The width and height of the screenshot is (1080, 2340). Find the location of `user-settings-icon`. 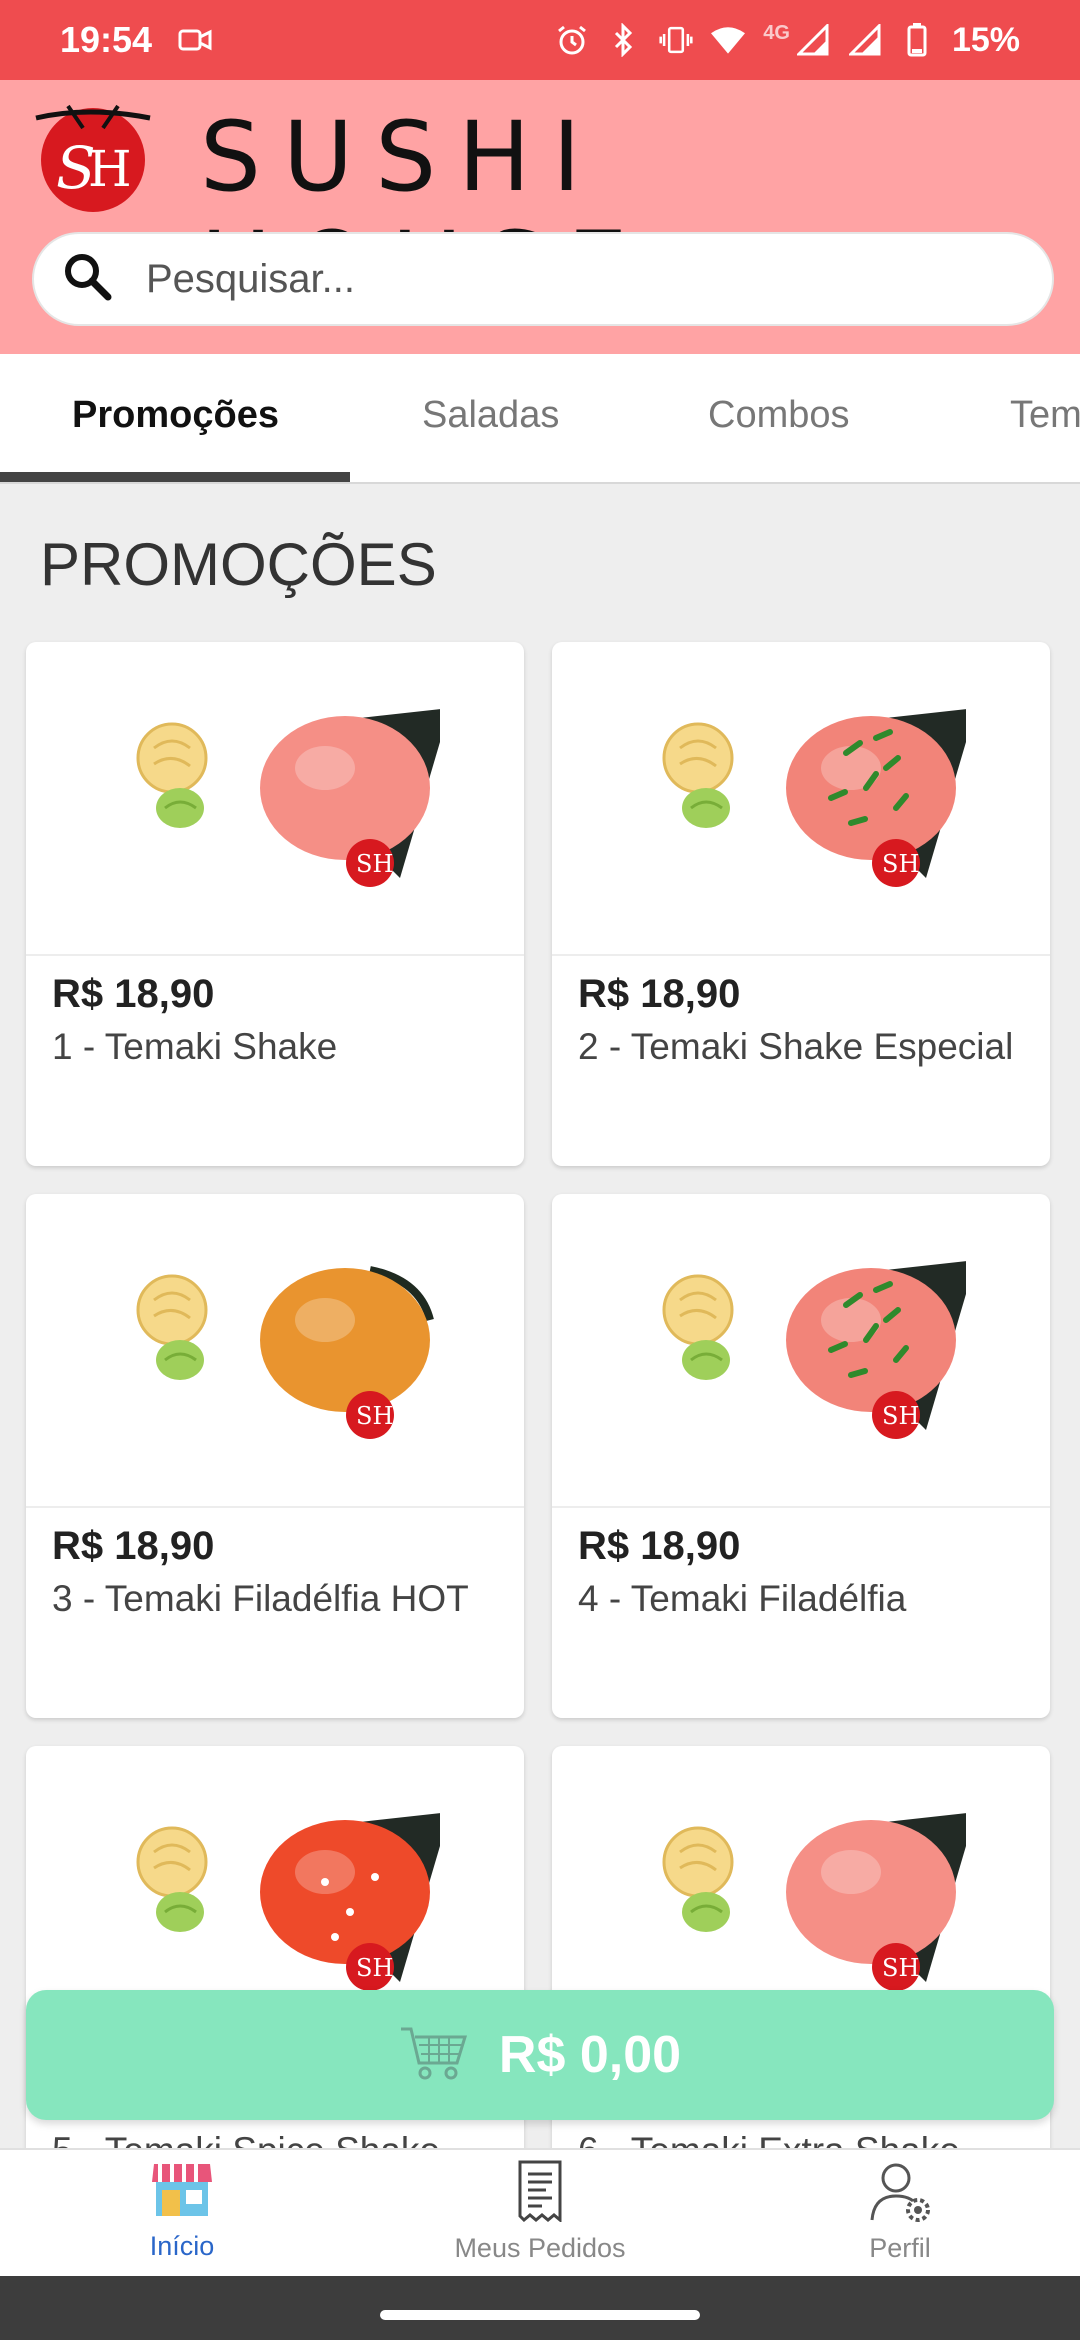

user-settings-icon is located at coordinates (900, 2193).